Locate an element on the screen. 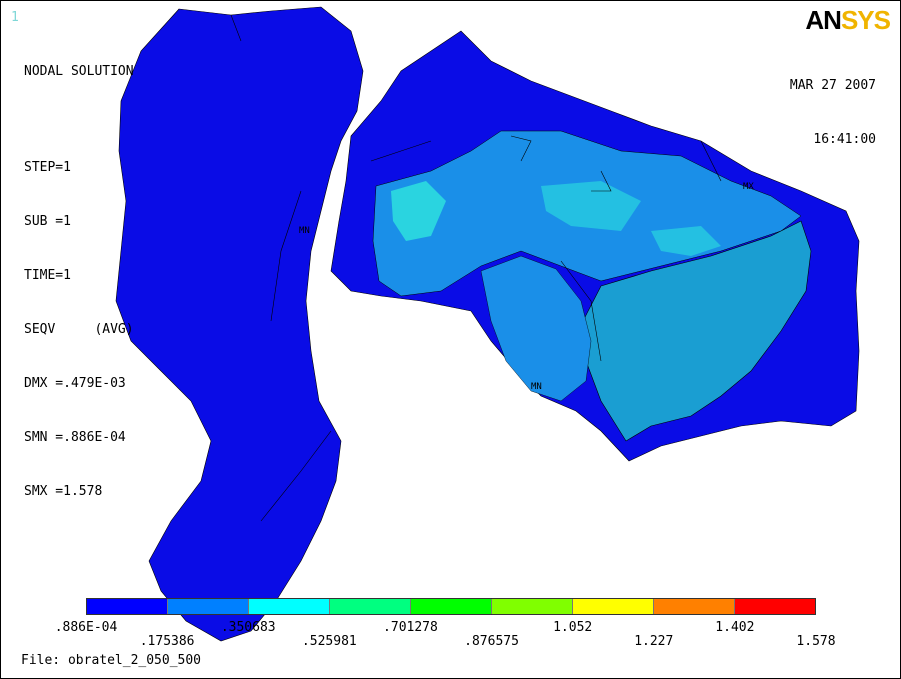  max-marker: MX is located at coordinates (748, 187).